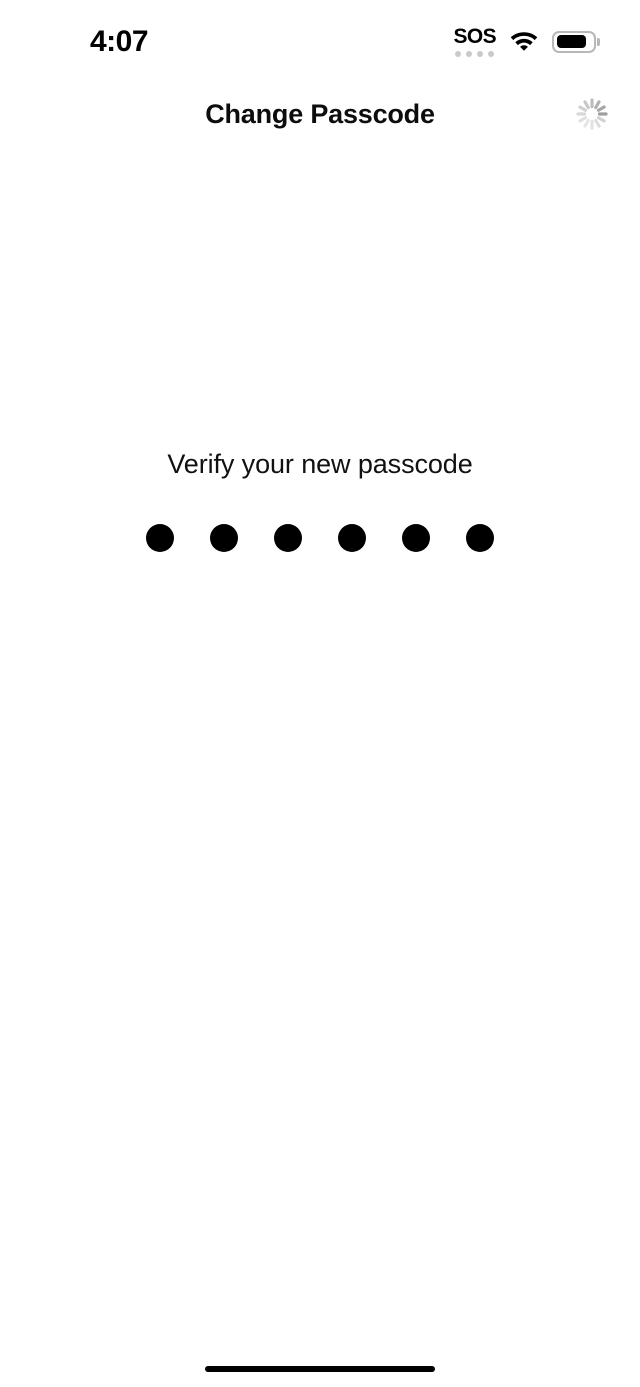  I want to click on page-title: Change Passcode, so click(320, 113).